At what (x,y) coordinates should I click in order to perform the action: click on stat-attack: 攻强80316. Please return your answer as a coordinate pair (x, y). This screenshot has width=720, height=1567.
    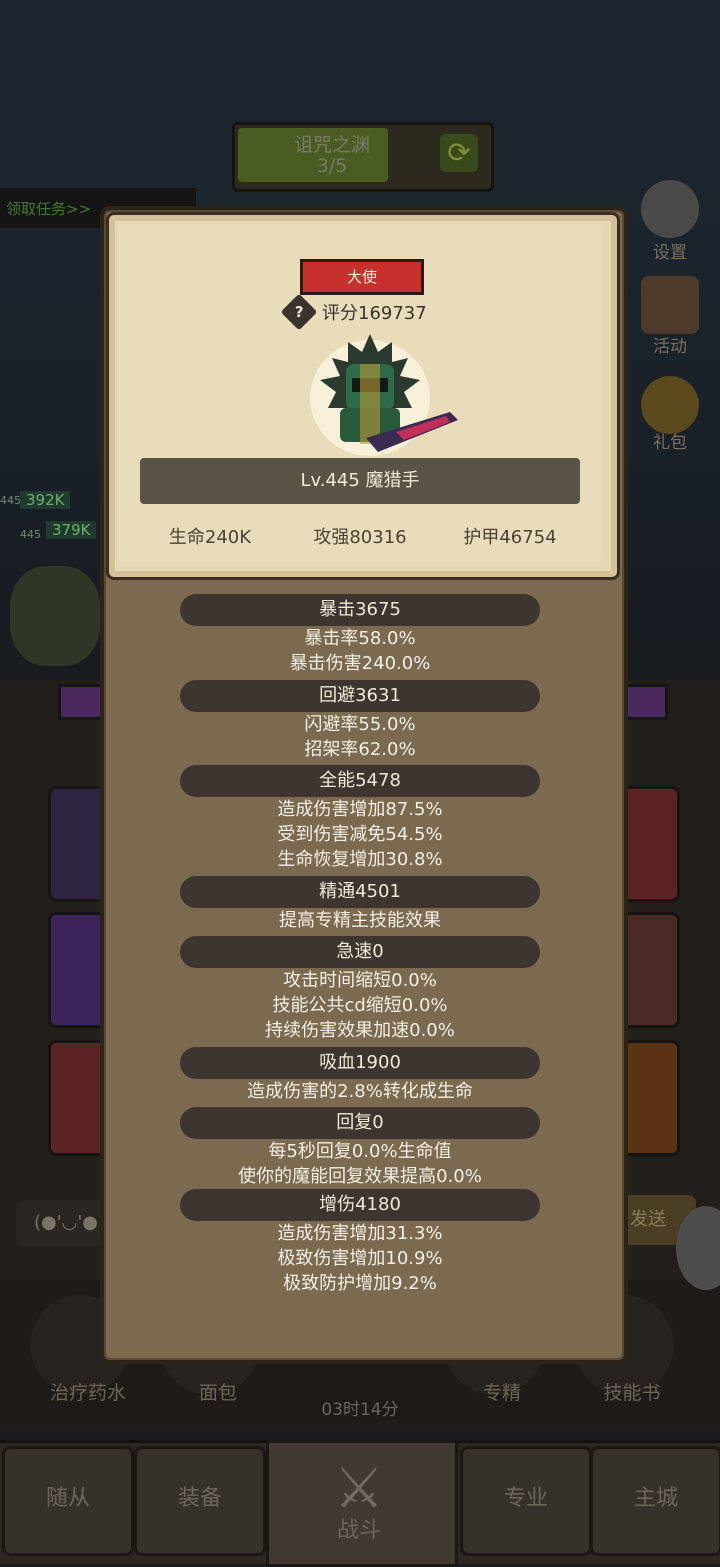
    Looking at the image, I should click on (360, 537).